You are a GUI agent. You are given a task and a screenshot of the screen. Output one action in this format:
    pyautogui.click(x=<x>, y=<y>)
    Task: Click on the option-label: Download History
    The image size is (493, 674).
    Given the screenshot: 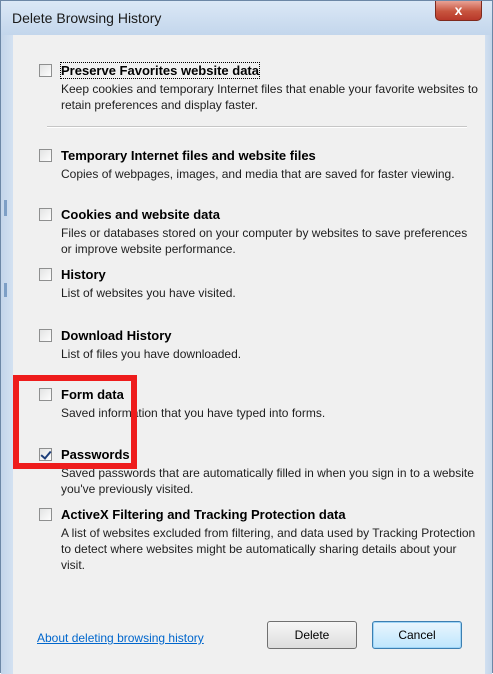 What is the action you would take?
    pyautogui.click(x=116, y=335)
    